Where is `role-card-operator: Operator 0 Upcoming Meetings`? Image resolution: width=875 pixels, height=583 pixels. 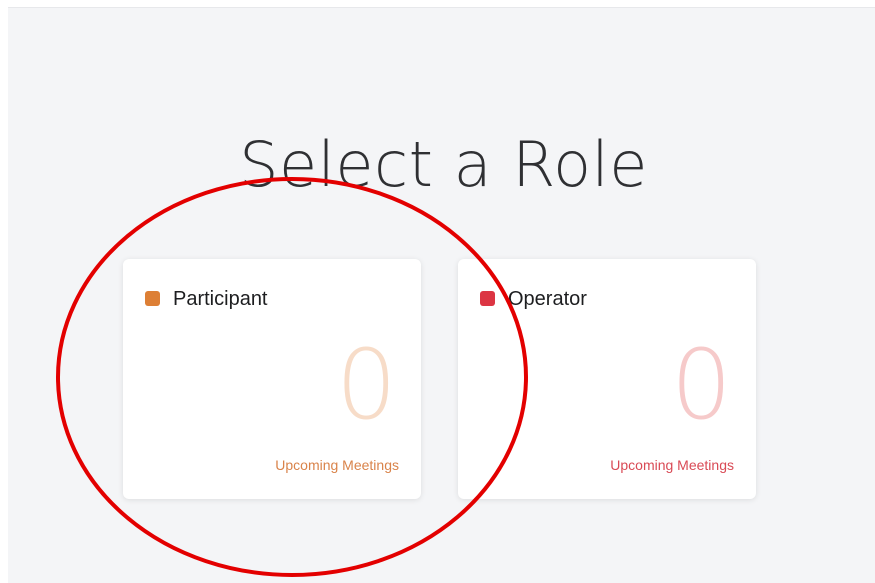
role-card-operator: Operator 0 Upcoming Meetings is located at coordinates (607, 379).